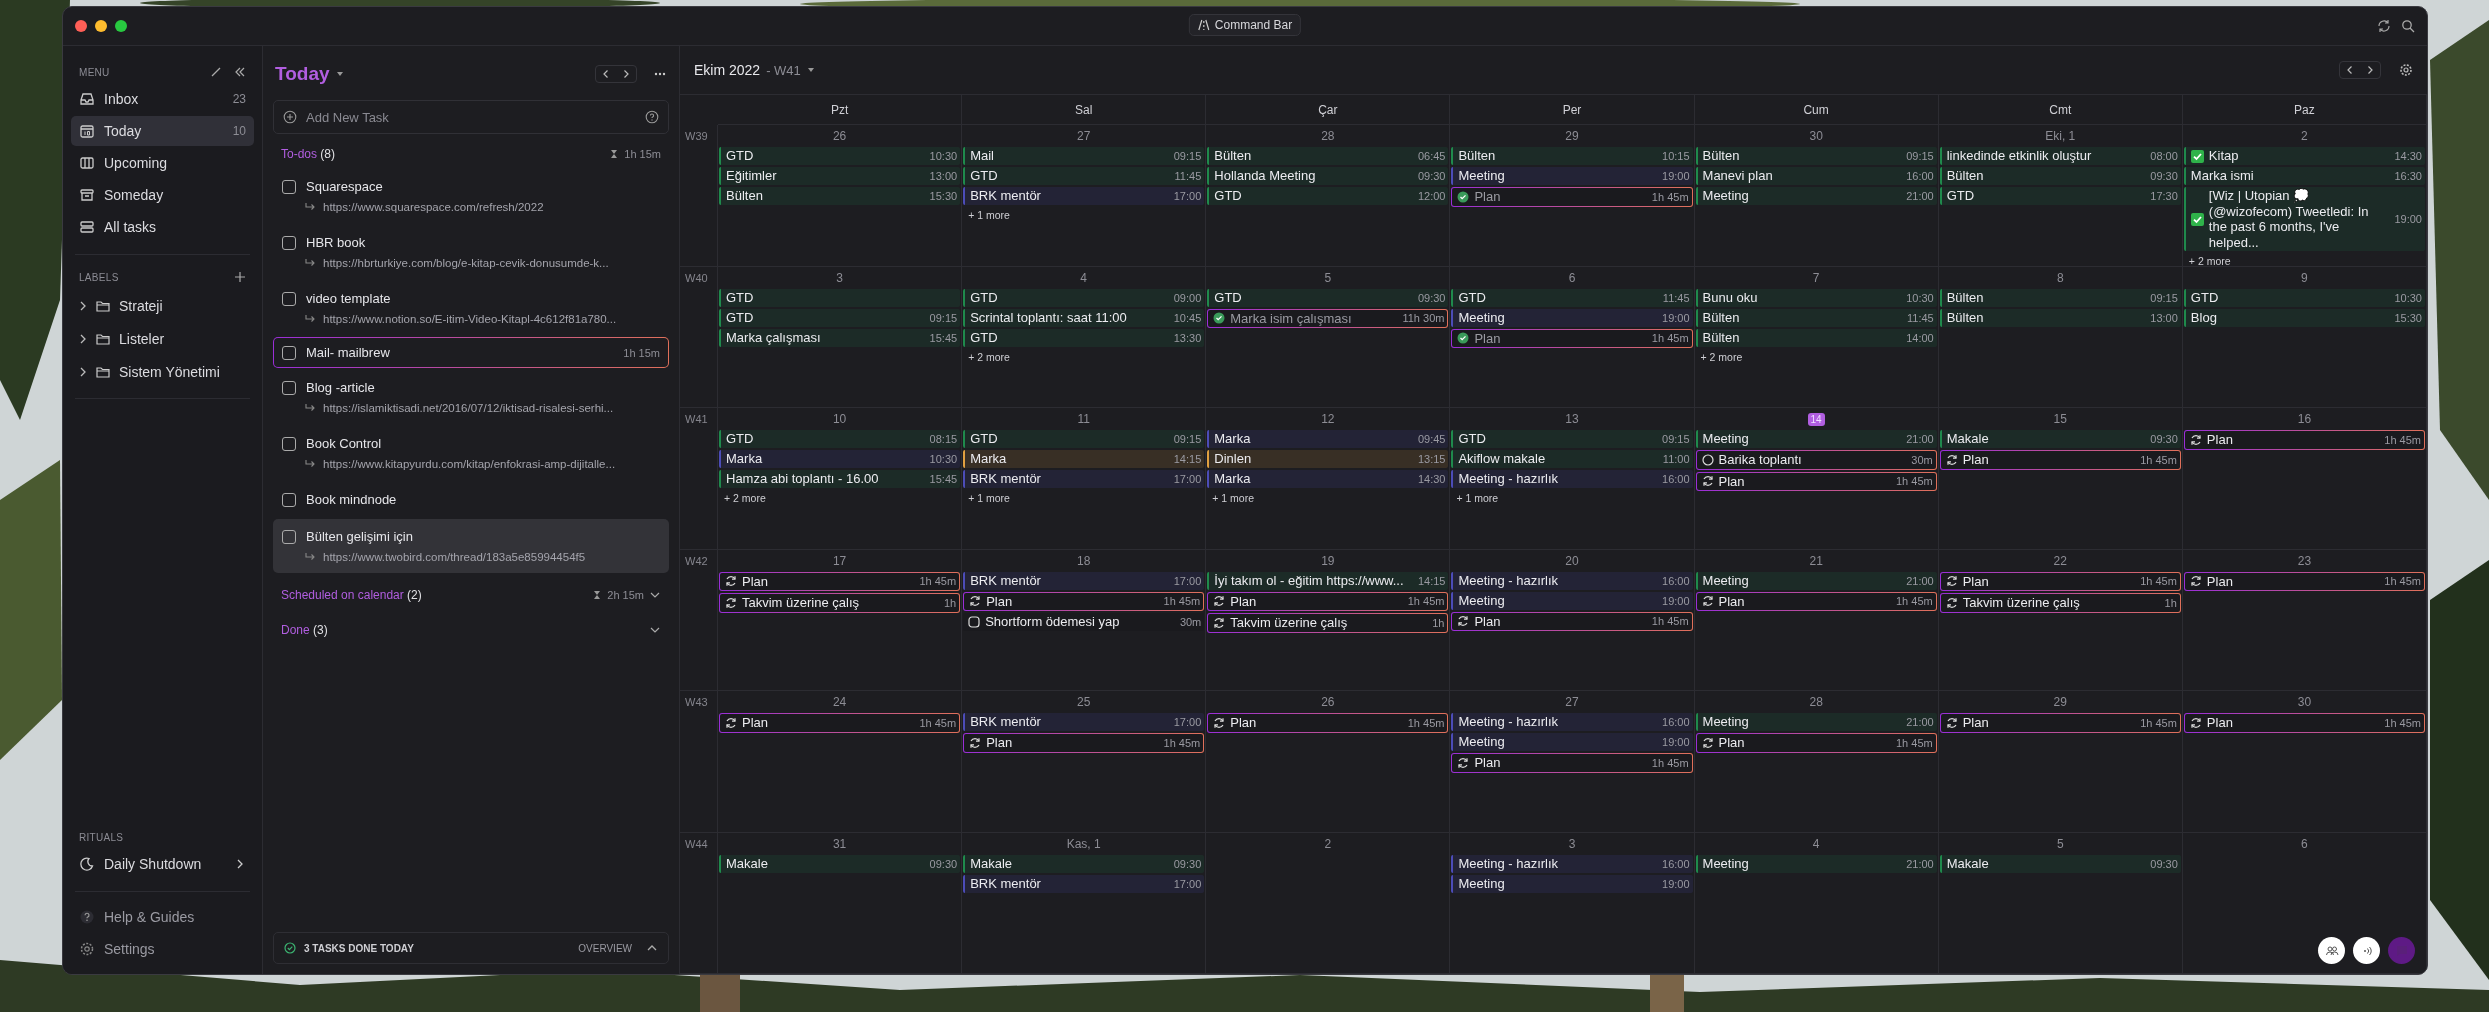 Image resolution: width=2489 pixels, height=1012 pixels. What do you see at coordinates (216, 72) in the screenshot?
I see `pencil-icon` at bounding box center [216, 72].